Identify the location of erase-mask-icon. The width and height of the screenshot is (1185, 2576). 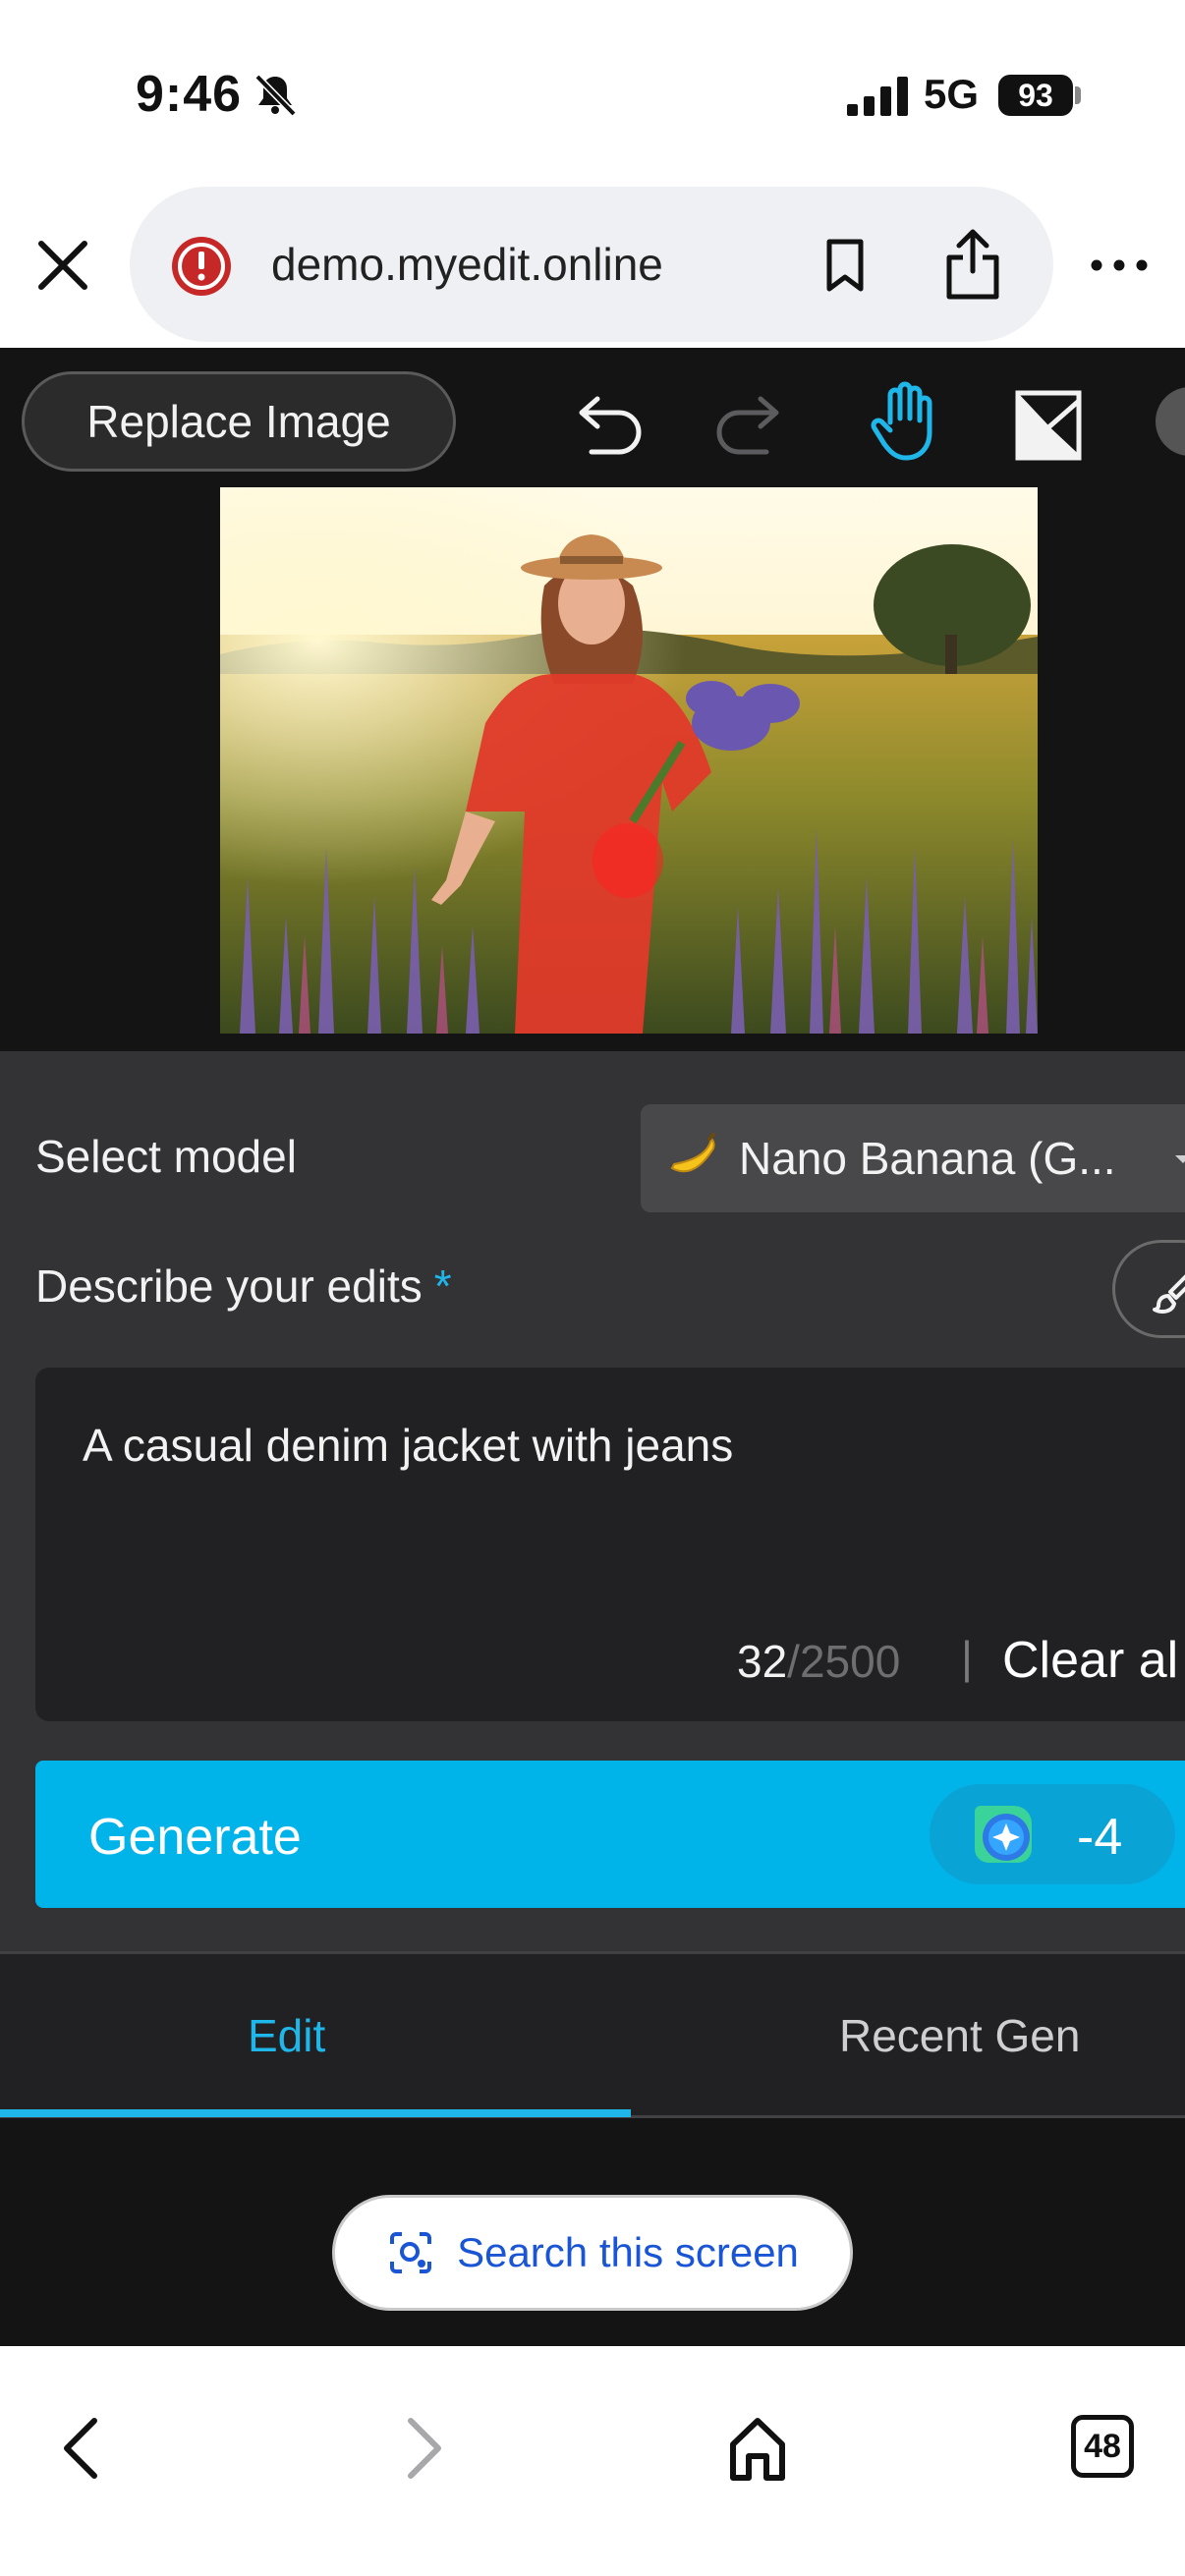
(1050, 425).